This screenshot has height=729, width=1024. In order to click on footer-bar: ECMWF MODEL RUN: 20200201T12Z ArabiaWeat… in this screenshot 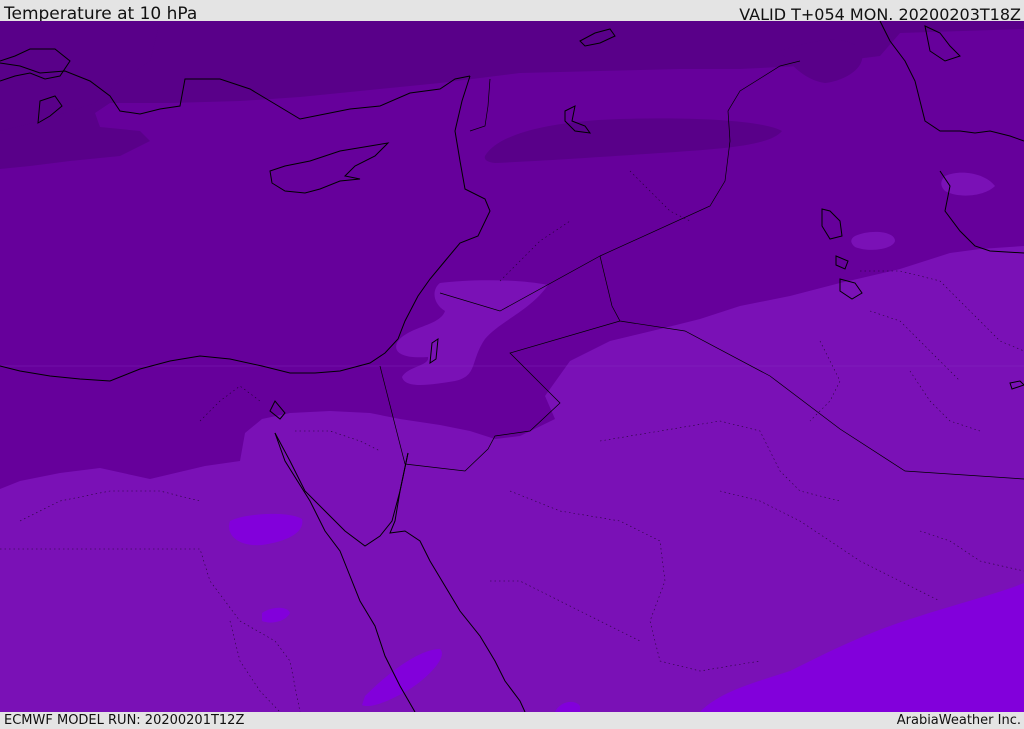, I will do `click(512, 720)`.